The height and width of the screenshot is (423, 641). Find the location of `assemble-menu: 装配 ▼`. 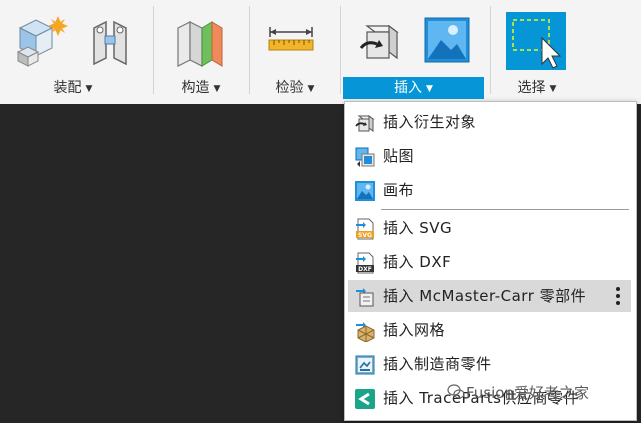

assemble-menu: 装配 ▼ is located at coordinates (73, 88).